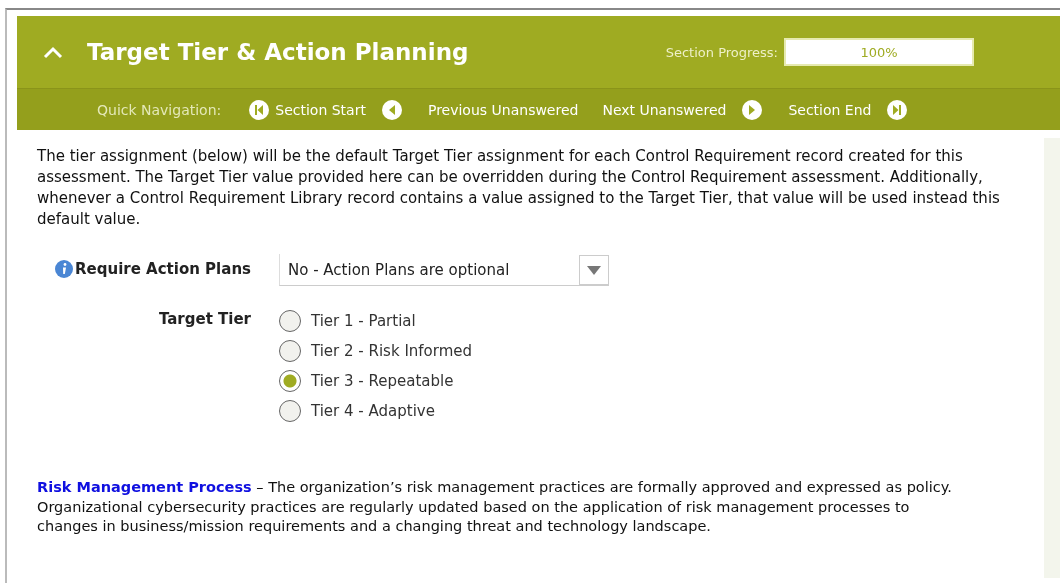  Describe the element at coordinates (392, 351) in the screenshot. I see `radio-label: Tier 2 - Risk Informed` at that location.